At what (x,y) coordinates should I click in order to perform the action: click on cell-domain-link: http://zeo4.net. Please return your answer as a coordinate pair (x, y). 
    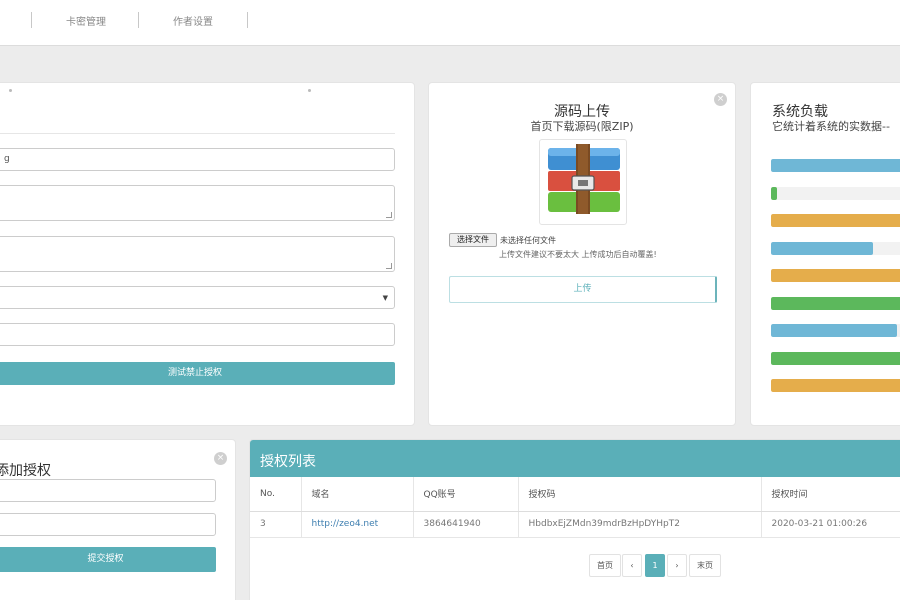
    Looking at the image, I should click on (357, 524).